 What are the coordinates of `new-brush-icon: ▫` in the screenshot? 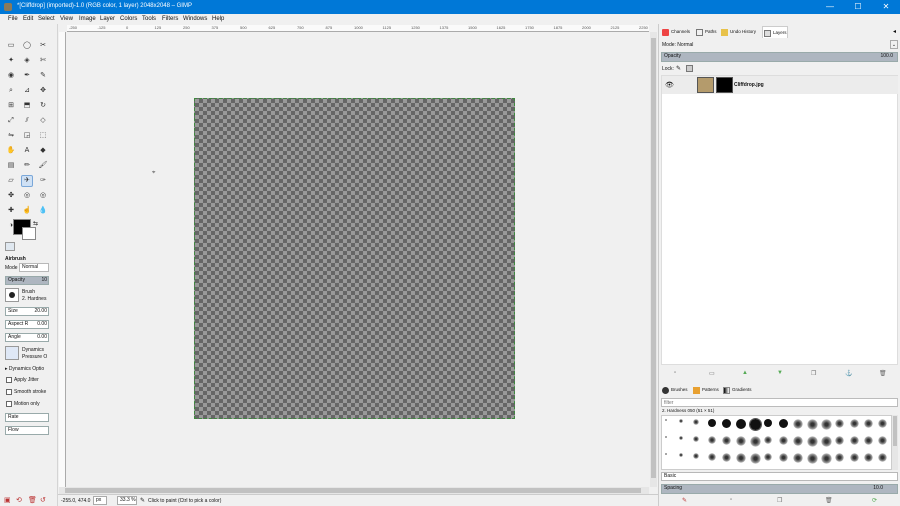 It's located at (731, 500).